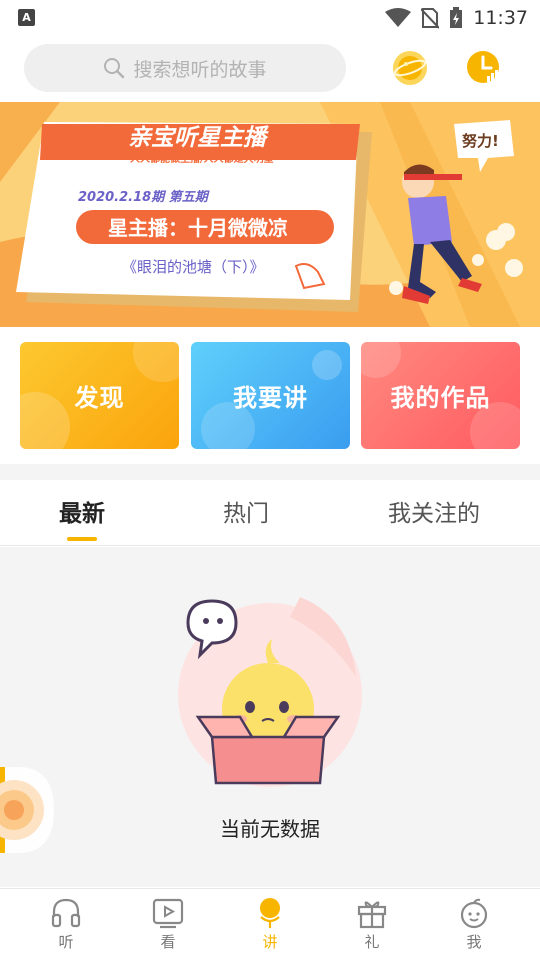 The image size is (540, 960). I want to click on search-icon, so click(114, 68).